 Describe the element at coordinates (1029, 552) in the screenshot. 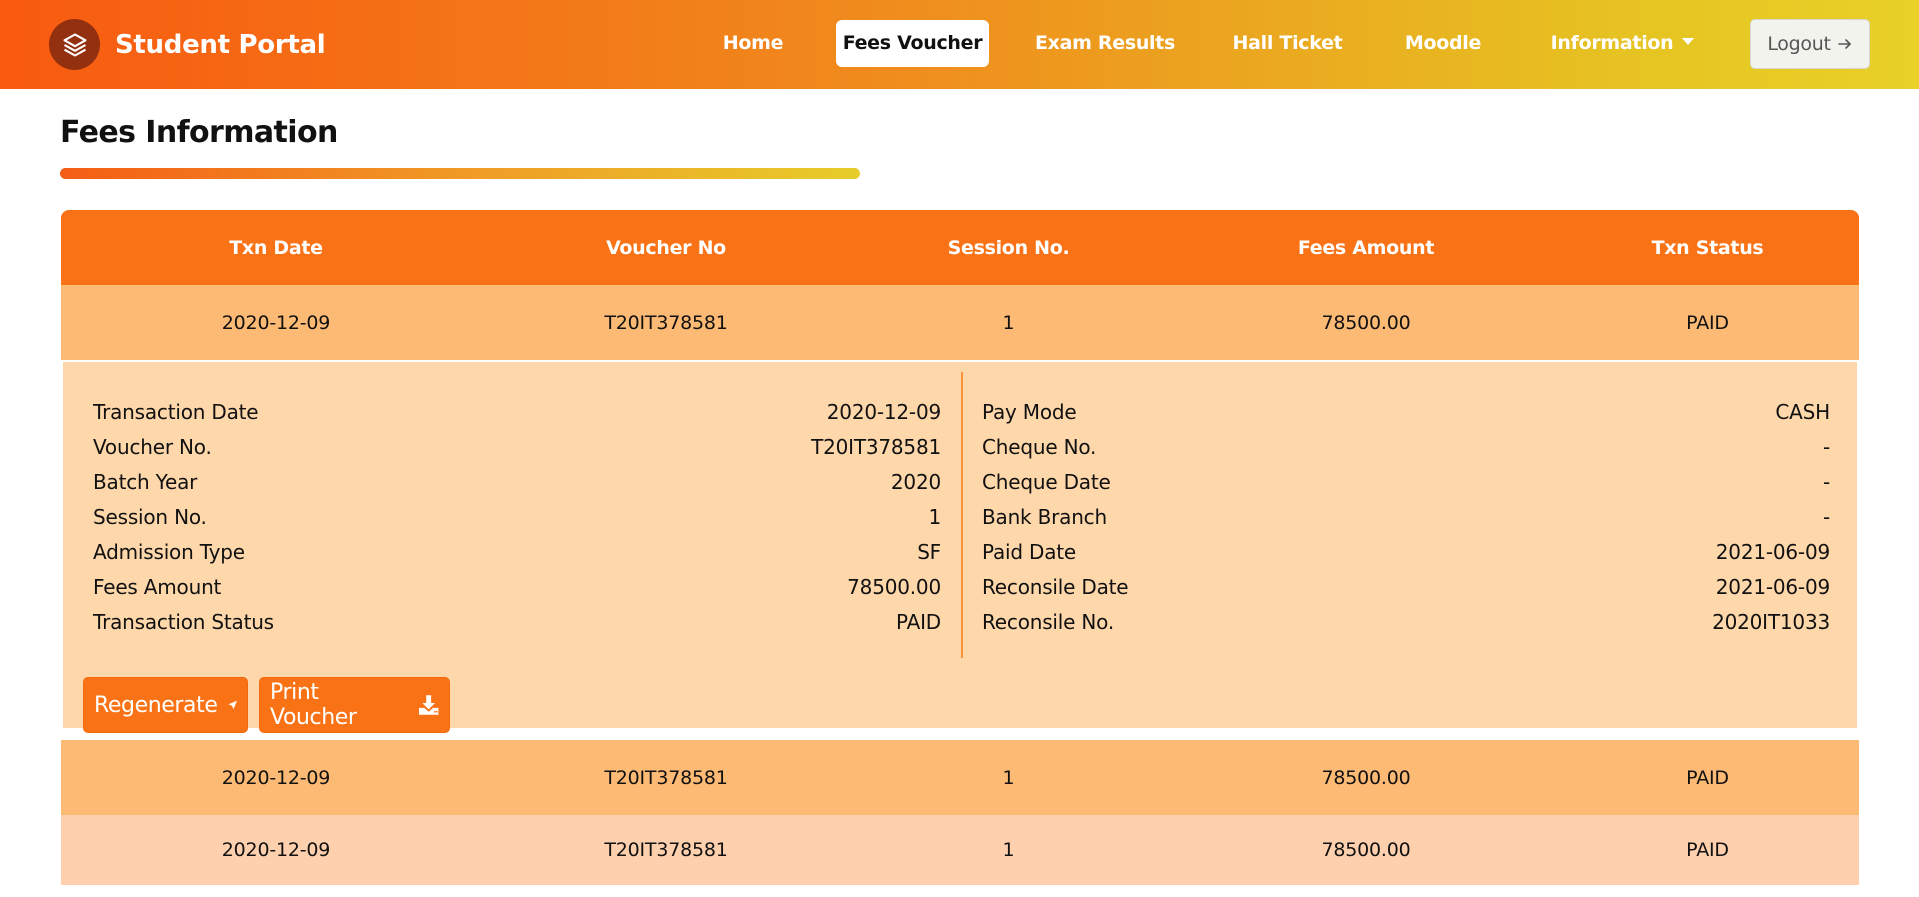

I see `detail-label: Paid Date` at that location.